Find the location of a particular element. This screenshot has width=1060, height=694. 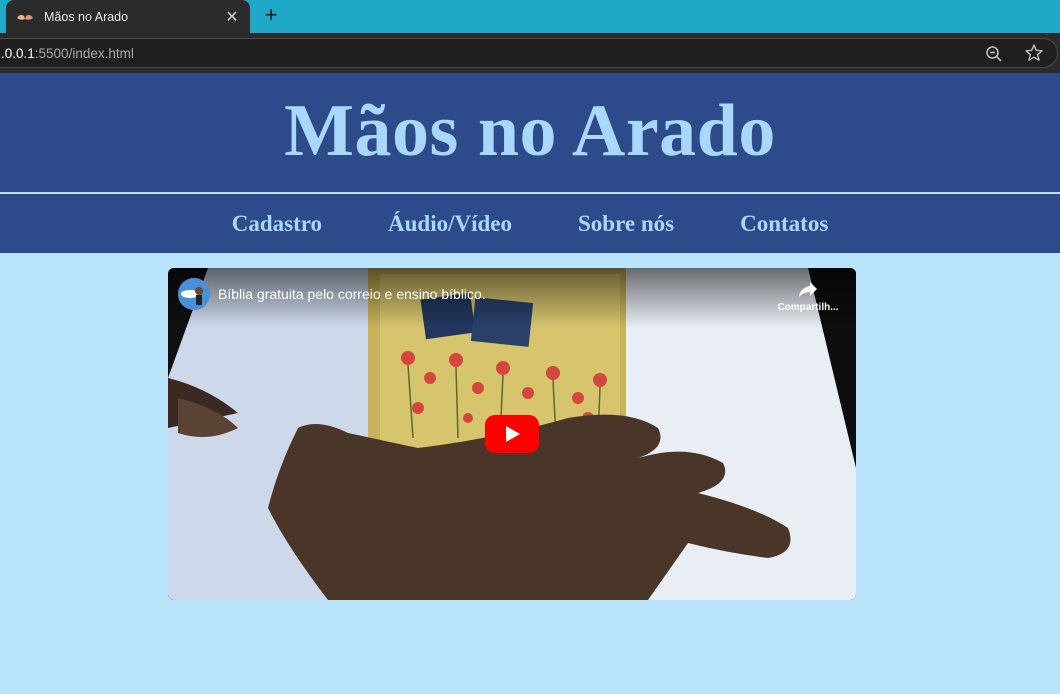

youtube-play-icon is located at coordinates (512, 434).